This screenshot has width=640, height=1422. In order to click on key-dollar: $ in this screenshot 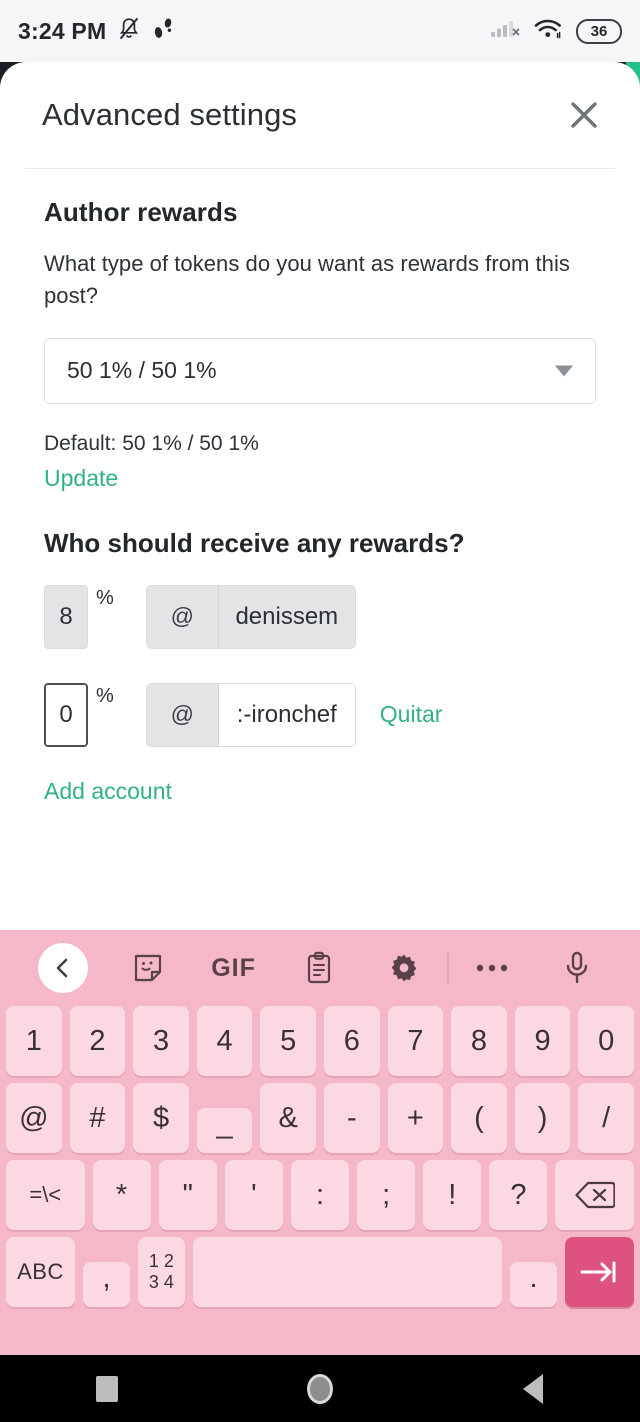, I will do `click(161, 1118)`.